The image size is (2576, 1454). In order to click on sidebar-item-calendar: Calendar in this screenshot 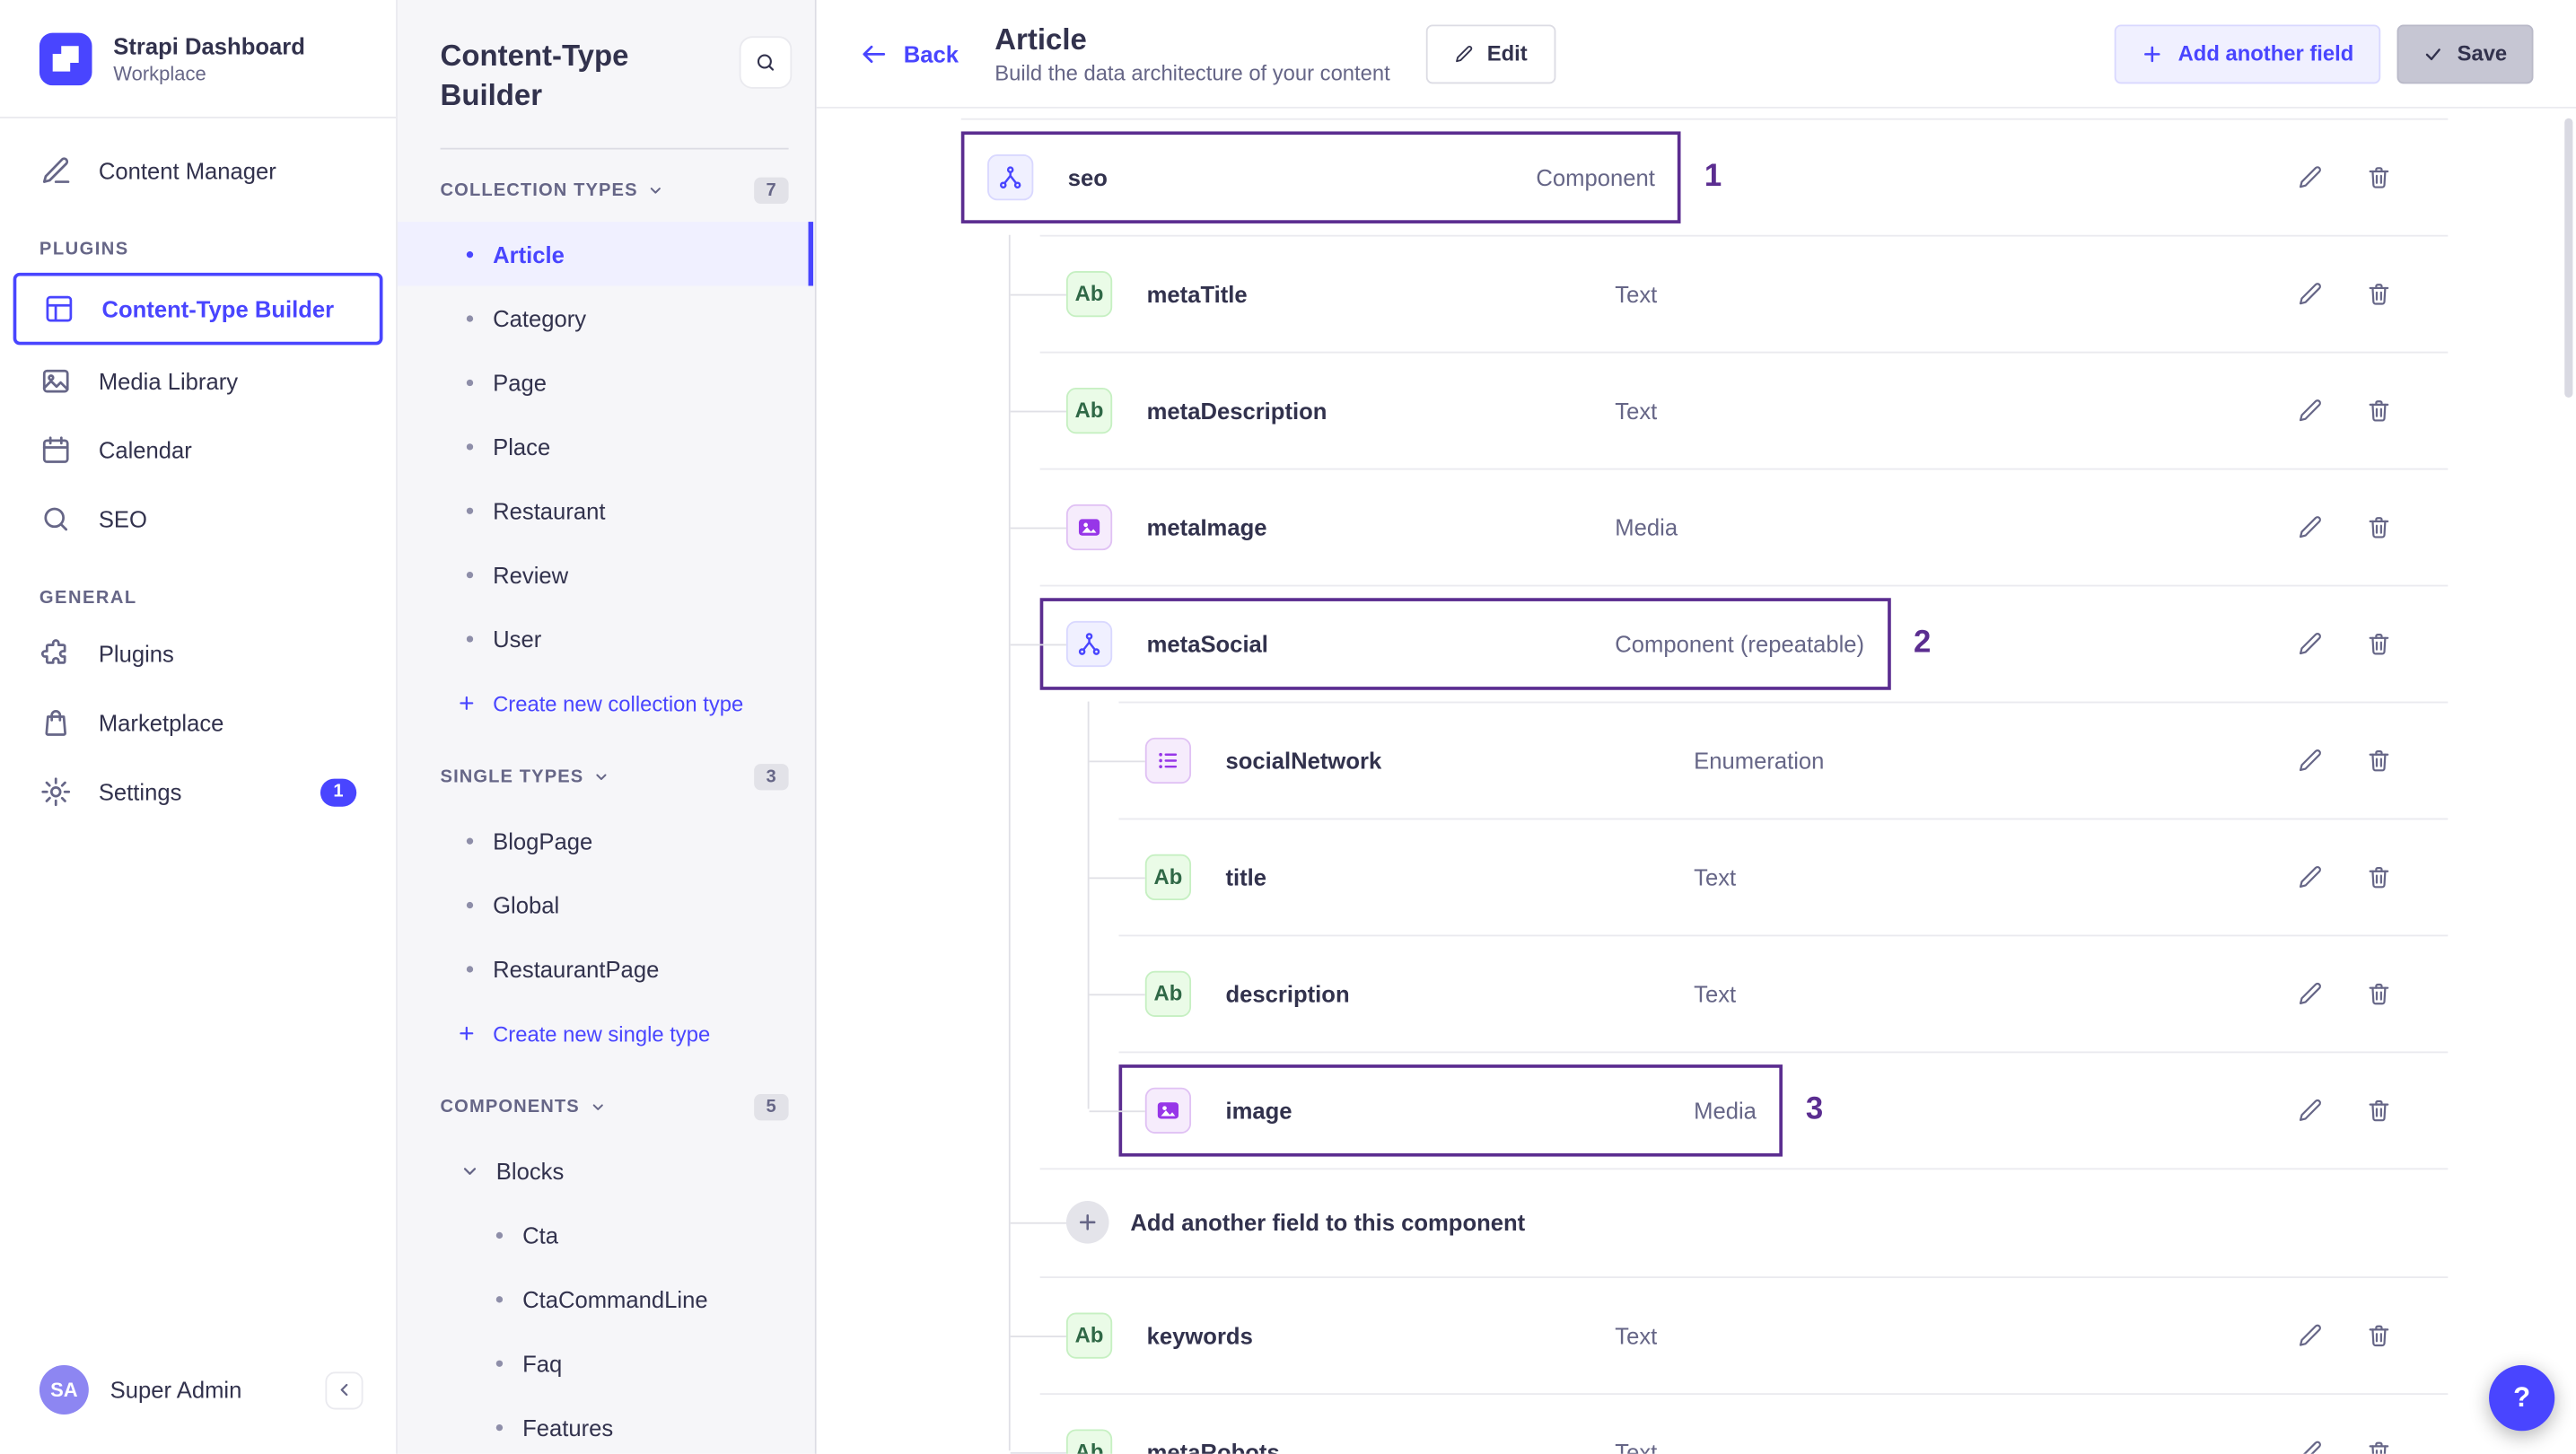, I will do `click(198, 450)`.